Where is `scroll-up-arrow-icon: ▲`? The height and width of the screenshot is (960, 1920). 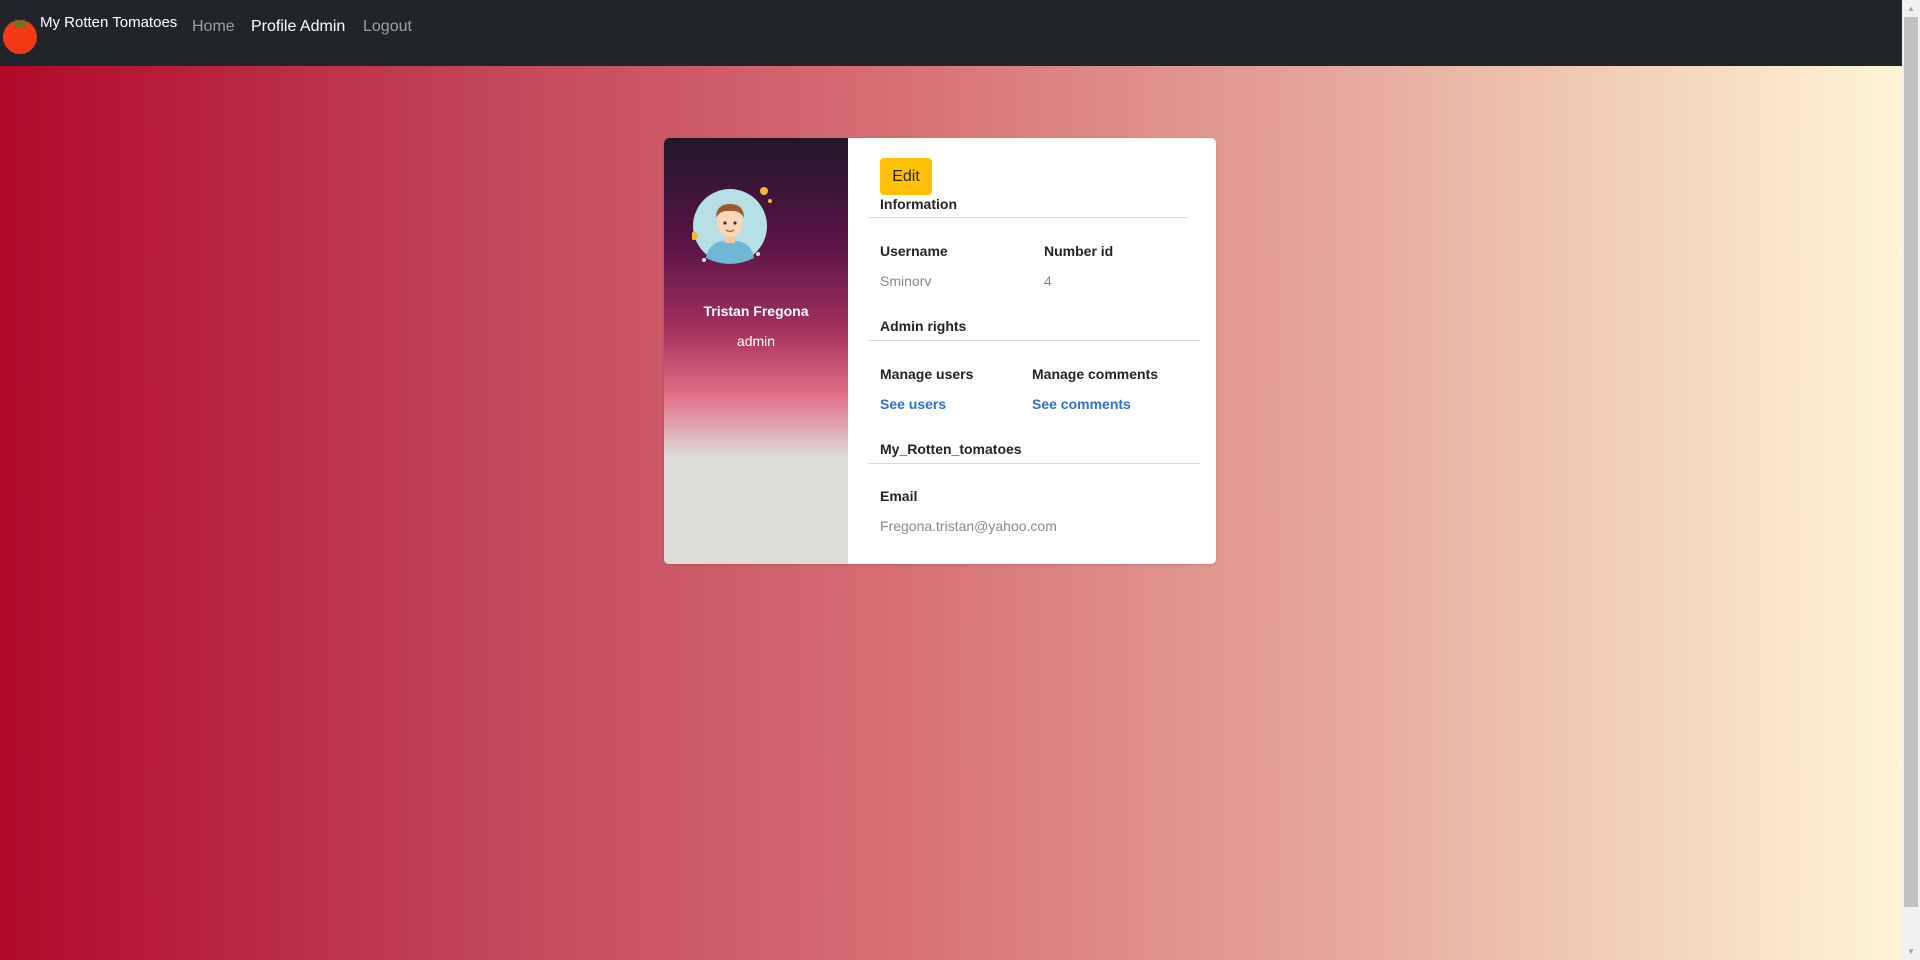
scroll-up-arrow-icon: ▲ is located at coordinates (1911, 8).